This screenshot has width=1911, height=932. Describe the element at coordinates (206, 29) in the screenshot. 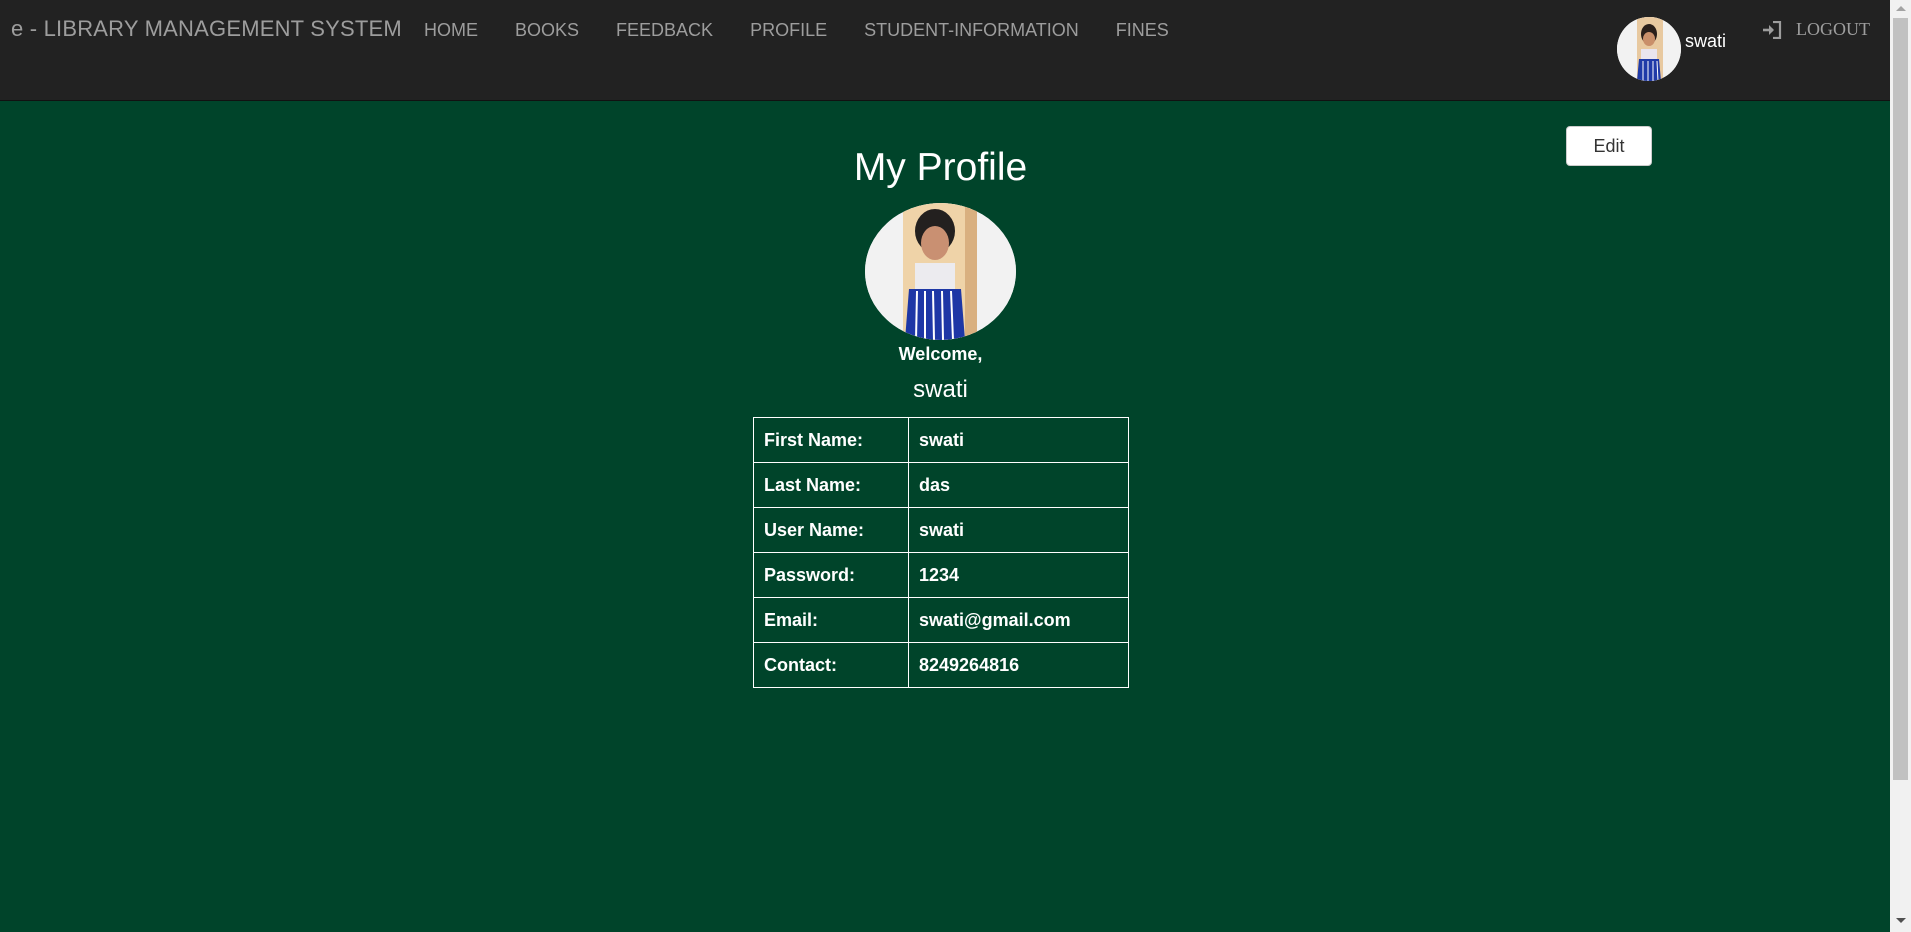

I see `brand-title: e - LIBRARY MANAGEMENT SYSTEM` at that location.